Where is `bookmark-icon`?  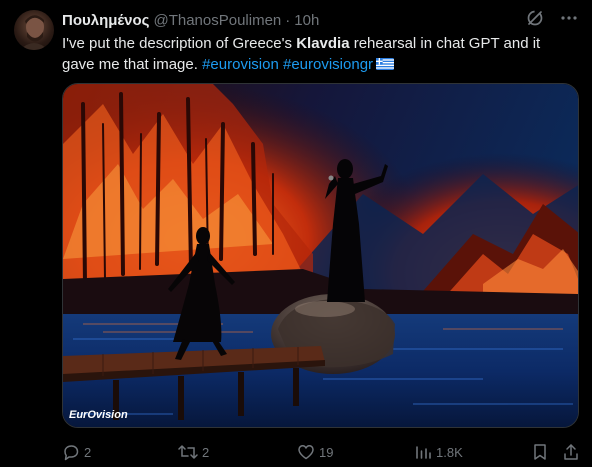 bookmark-icon is located at coordinates (540, 452).